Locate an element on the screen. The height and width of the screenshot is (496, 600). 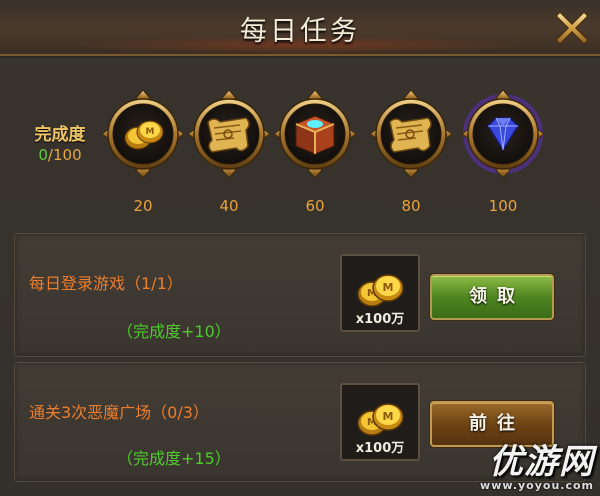
milestone-reward-20: M is located at coordinates (143, 134).